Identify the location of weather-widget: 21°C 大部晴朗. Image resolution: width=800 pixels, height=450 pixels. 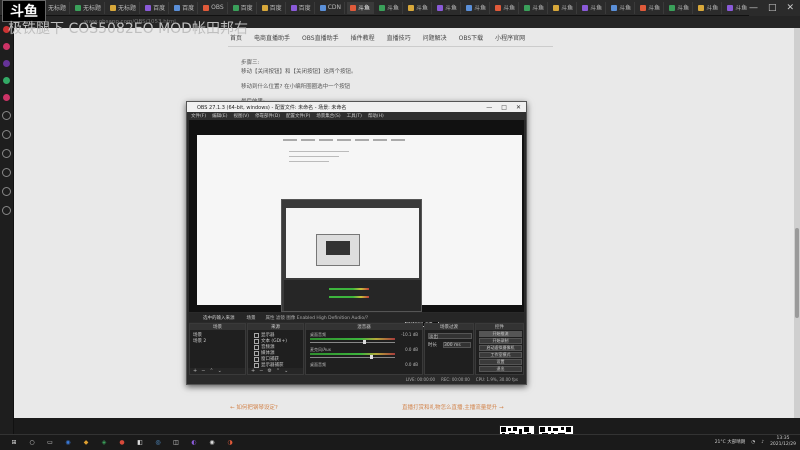
(730, 442).